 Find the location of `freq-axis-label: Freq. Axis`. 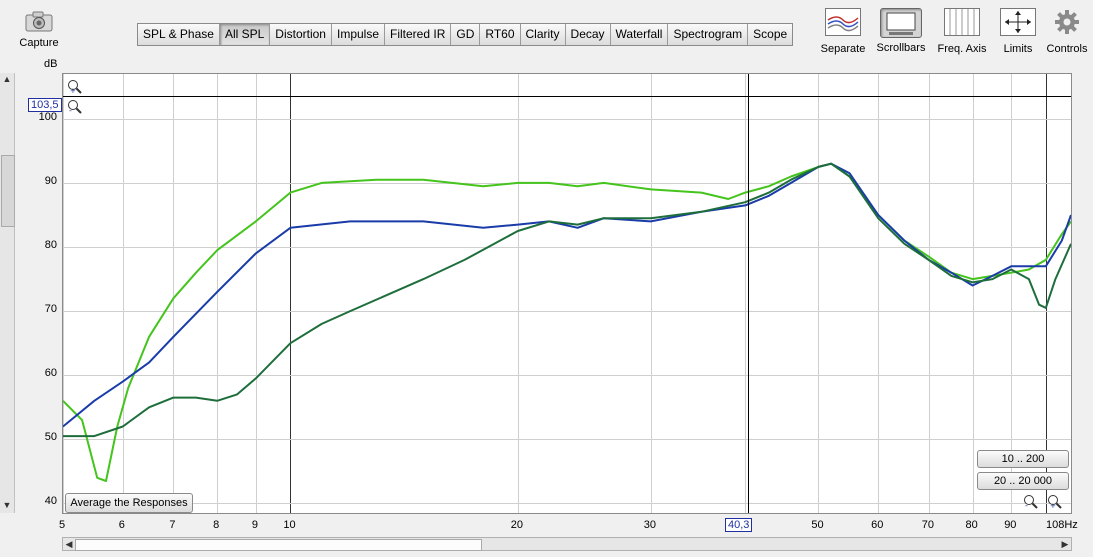

freq-axis-label: Freq. Axis is located at coordinates (962, 49).